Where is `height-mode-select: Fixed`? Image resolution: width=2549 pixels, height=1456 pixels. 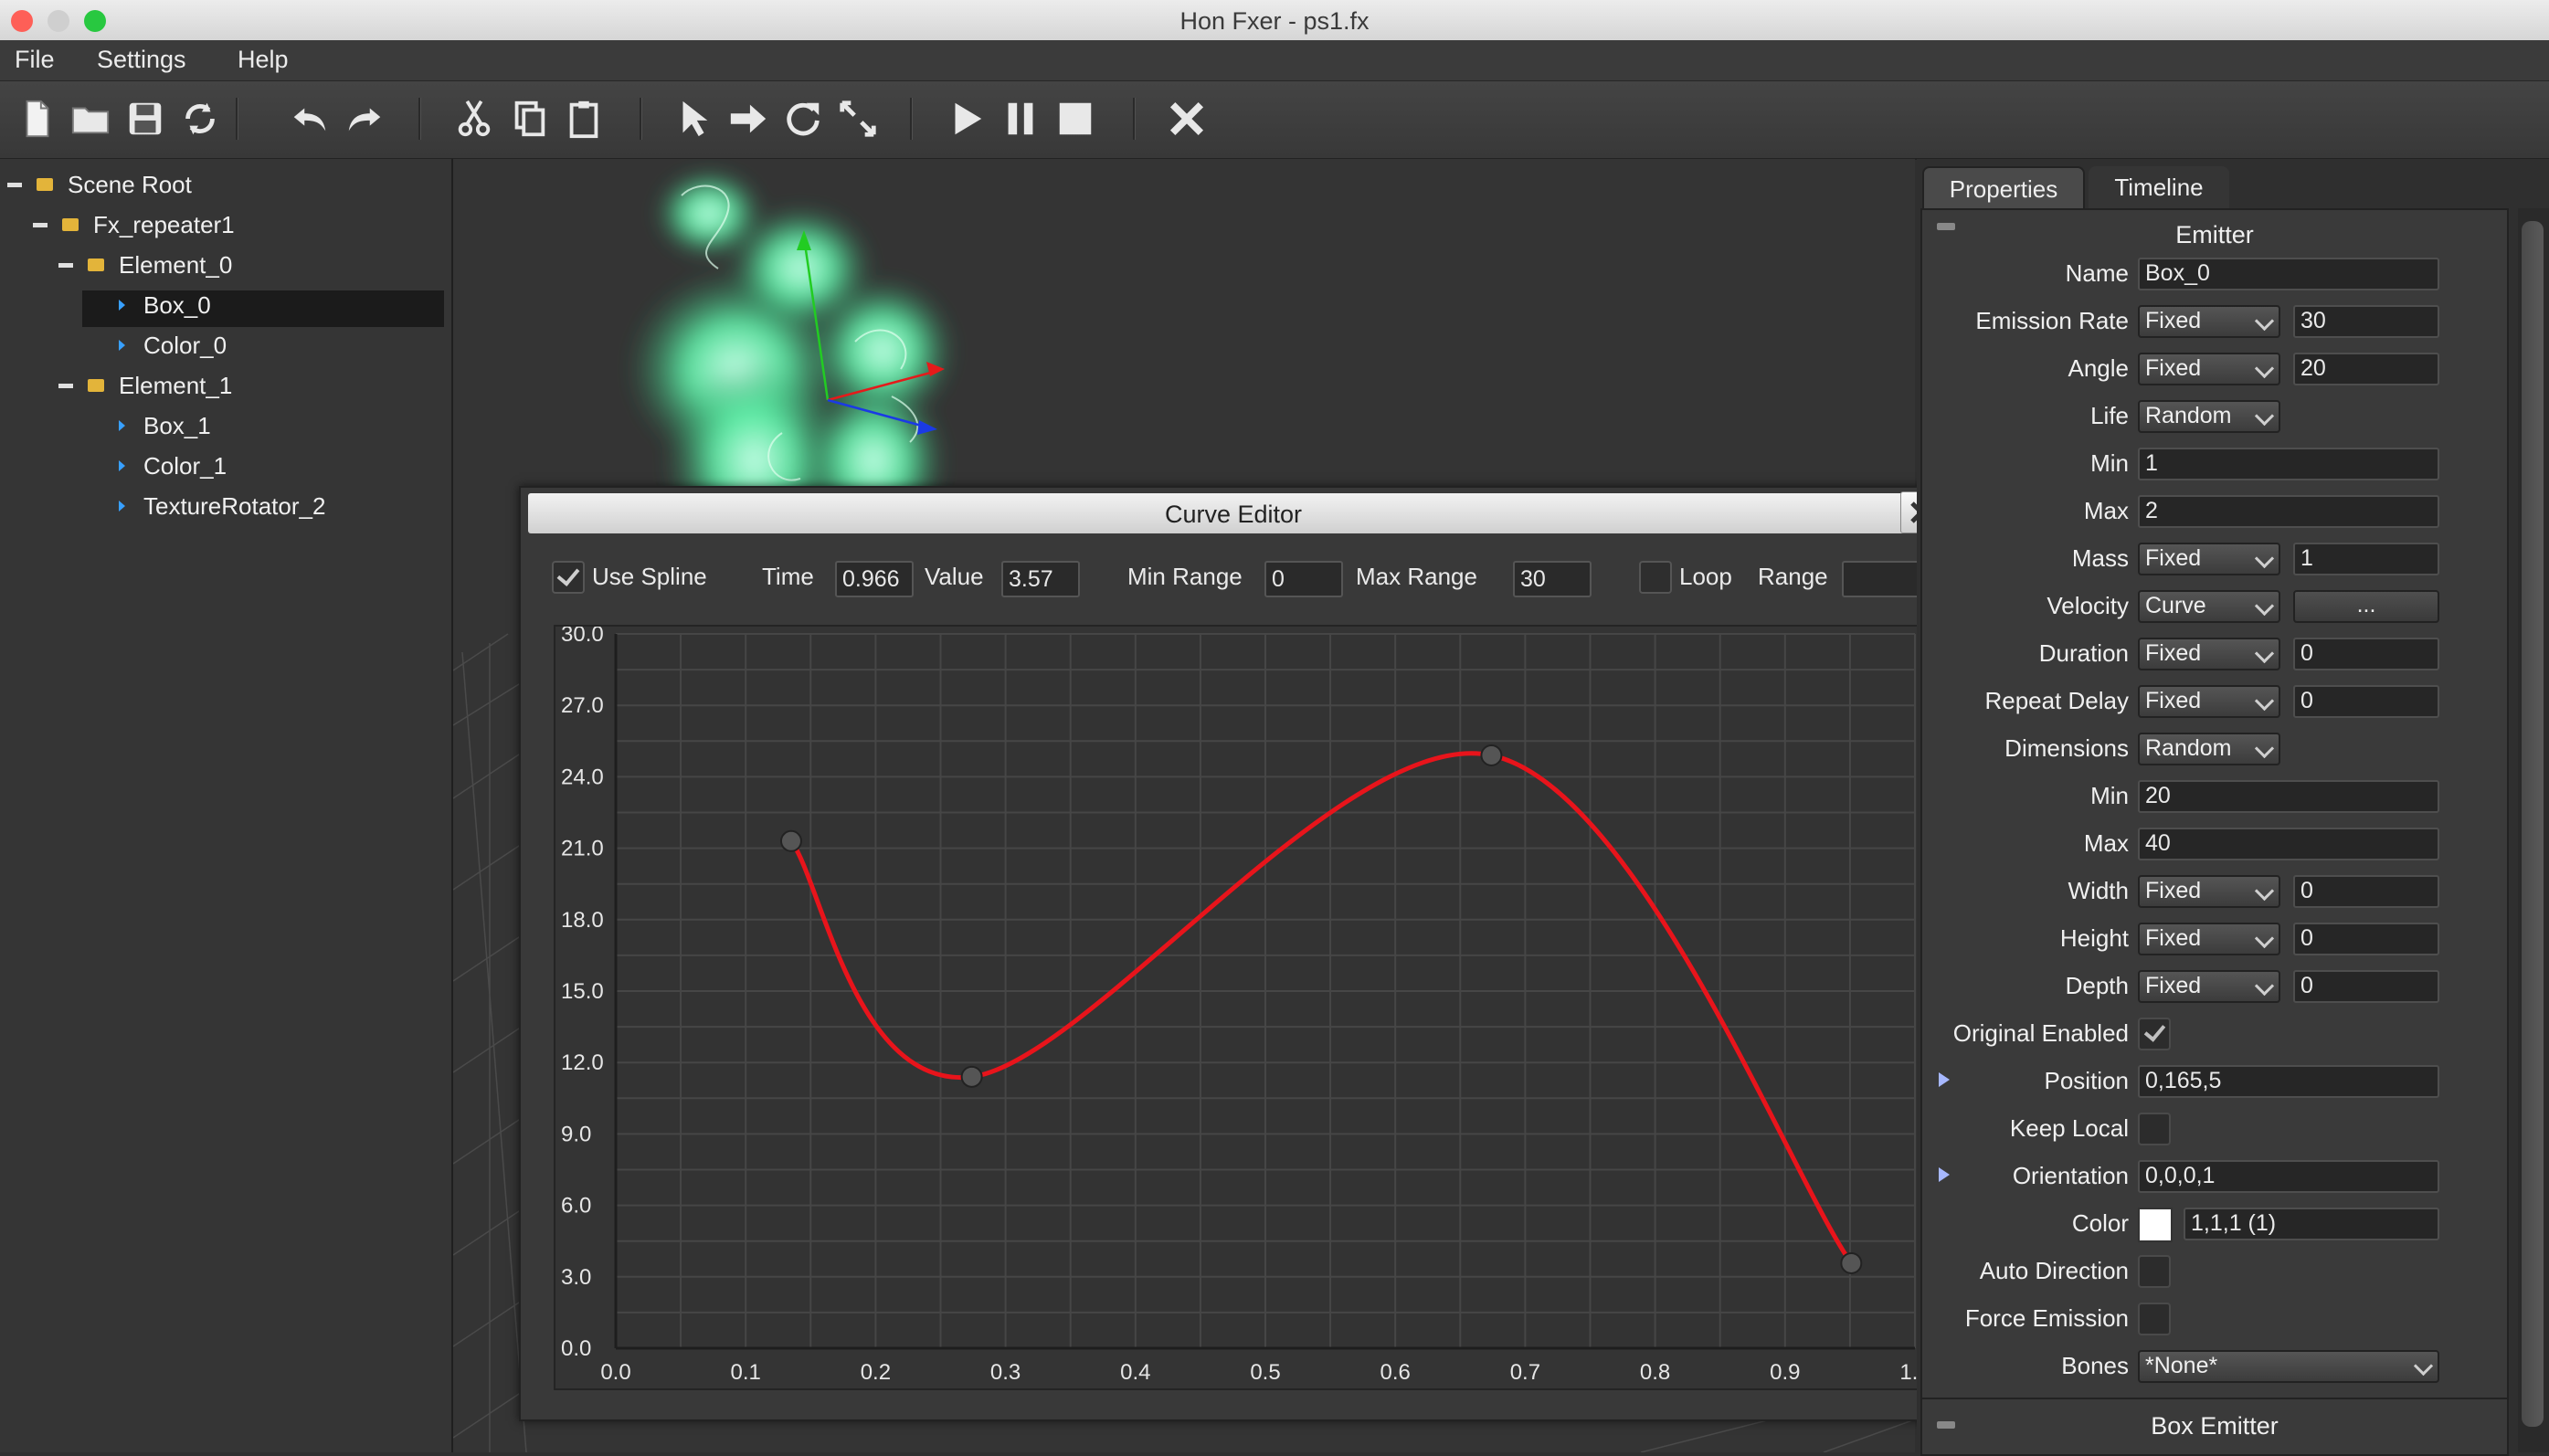 height-mode-select: Fixed is located at coordinates (2209, 939).